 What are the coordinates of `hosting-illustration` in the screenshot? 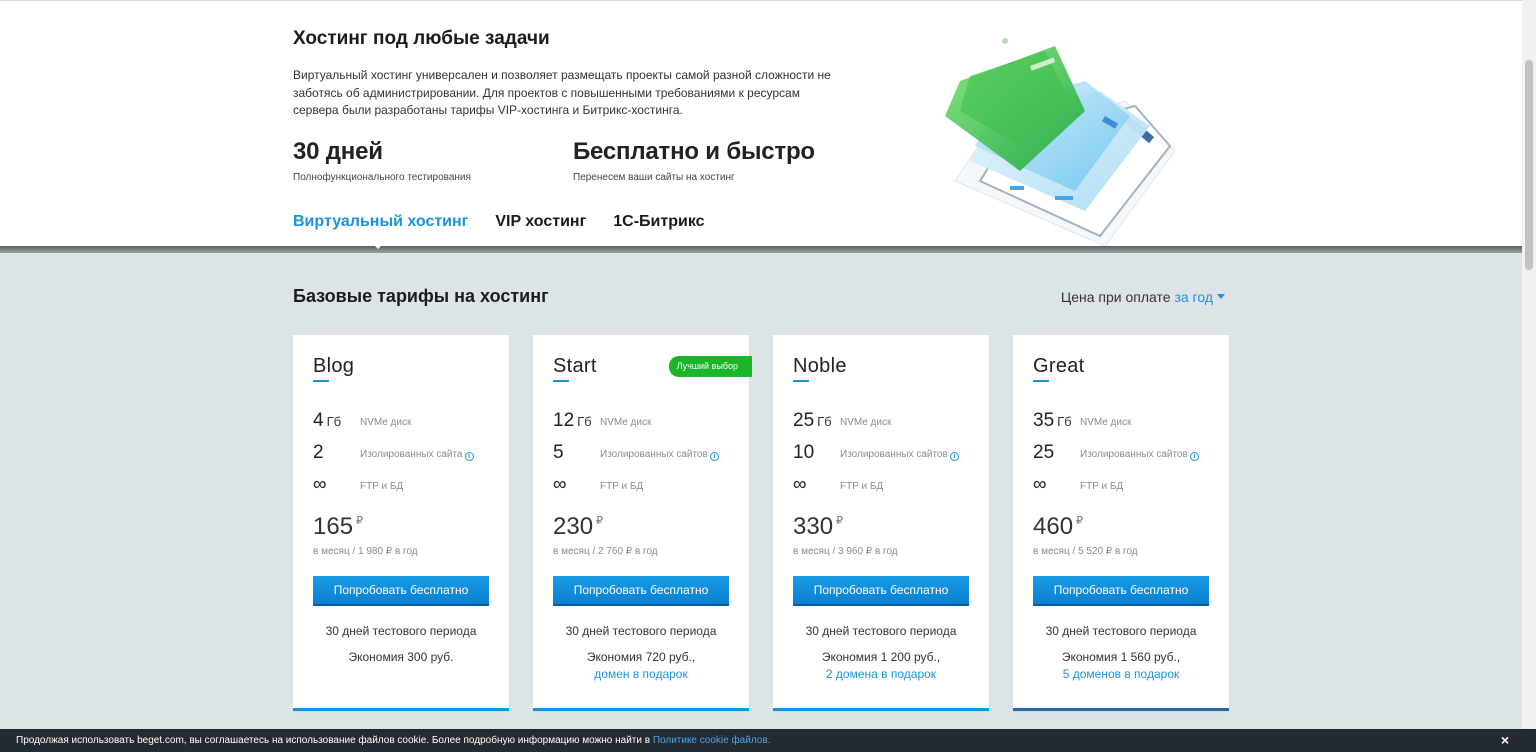 It's located at (1060, 142).